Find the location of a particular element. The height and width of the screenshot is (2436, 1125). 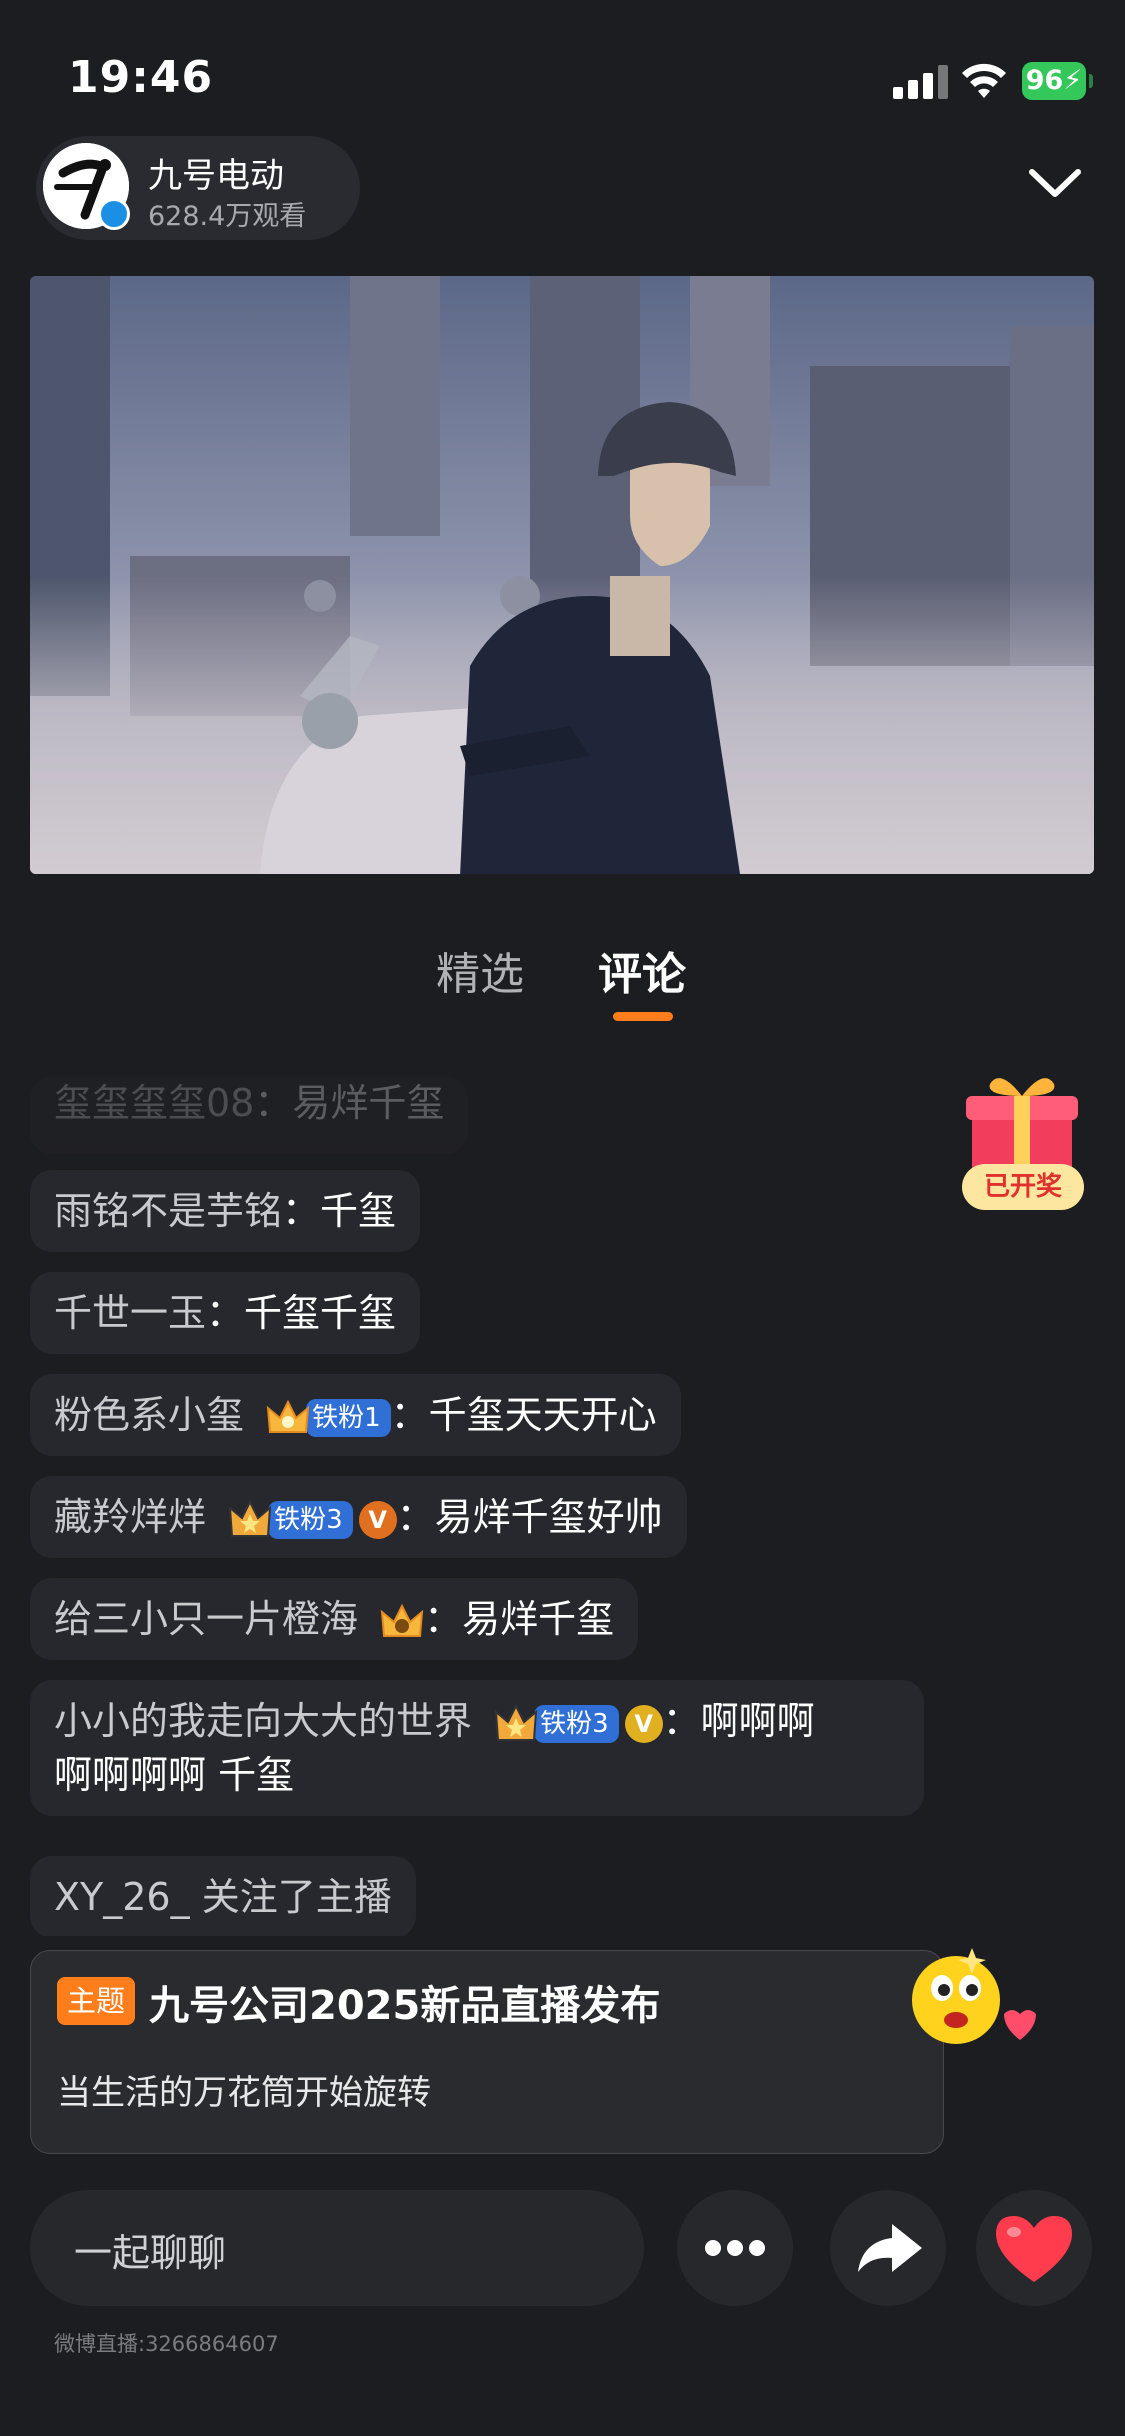

share-button is located at coordinates (888, 2248).